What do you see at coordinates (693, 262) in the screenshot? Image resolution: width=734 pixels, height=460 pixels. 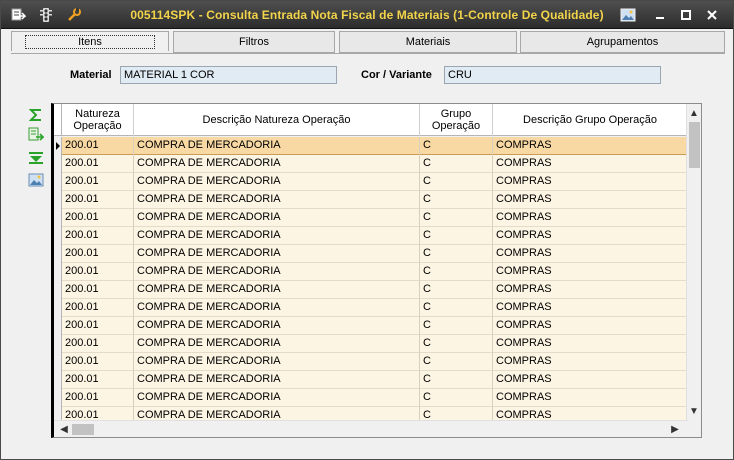 I see `vertical-scrollbar: ▲ ▼` at bounding box center [693, 262].